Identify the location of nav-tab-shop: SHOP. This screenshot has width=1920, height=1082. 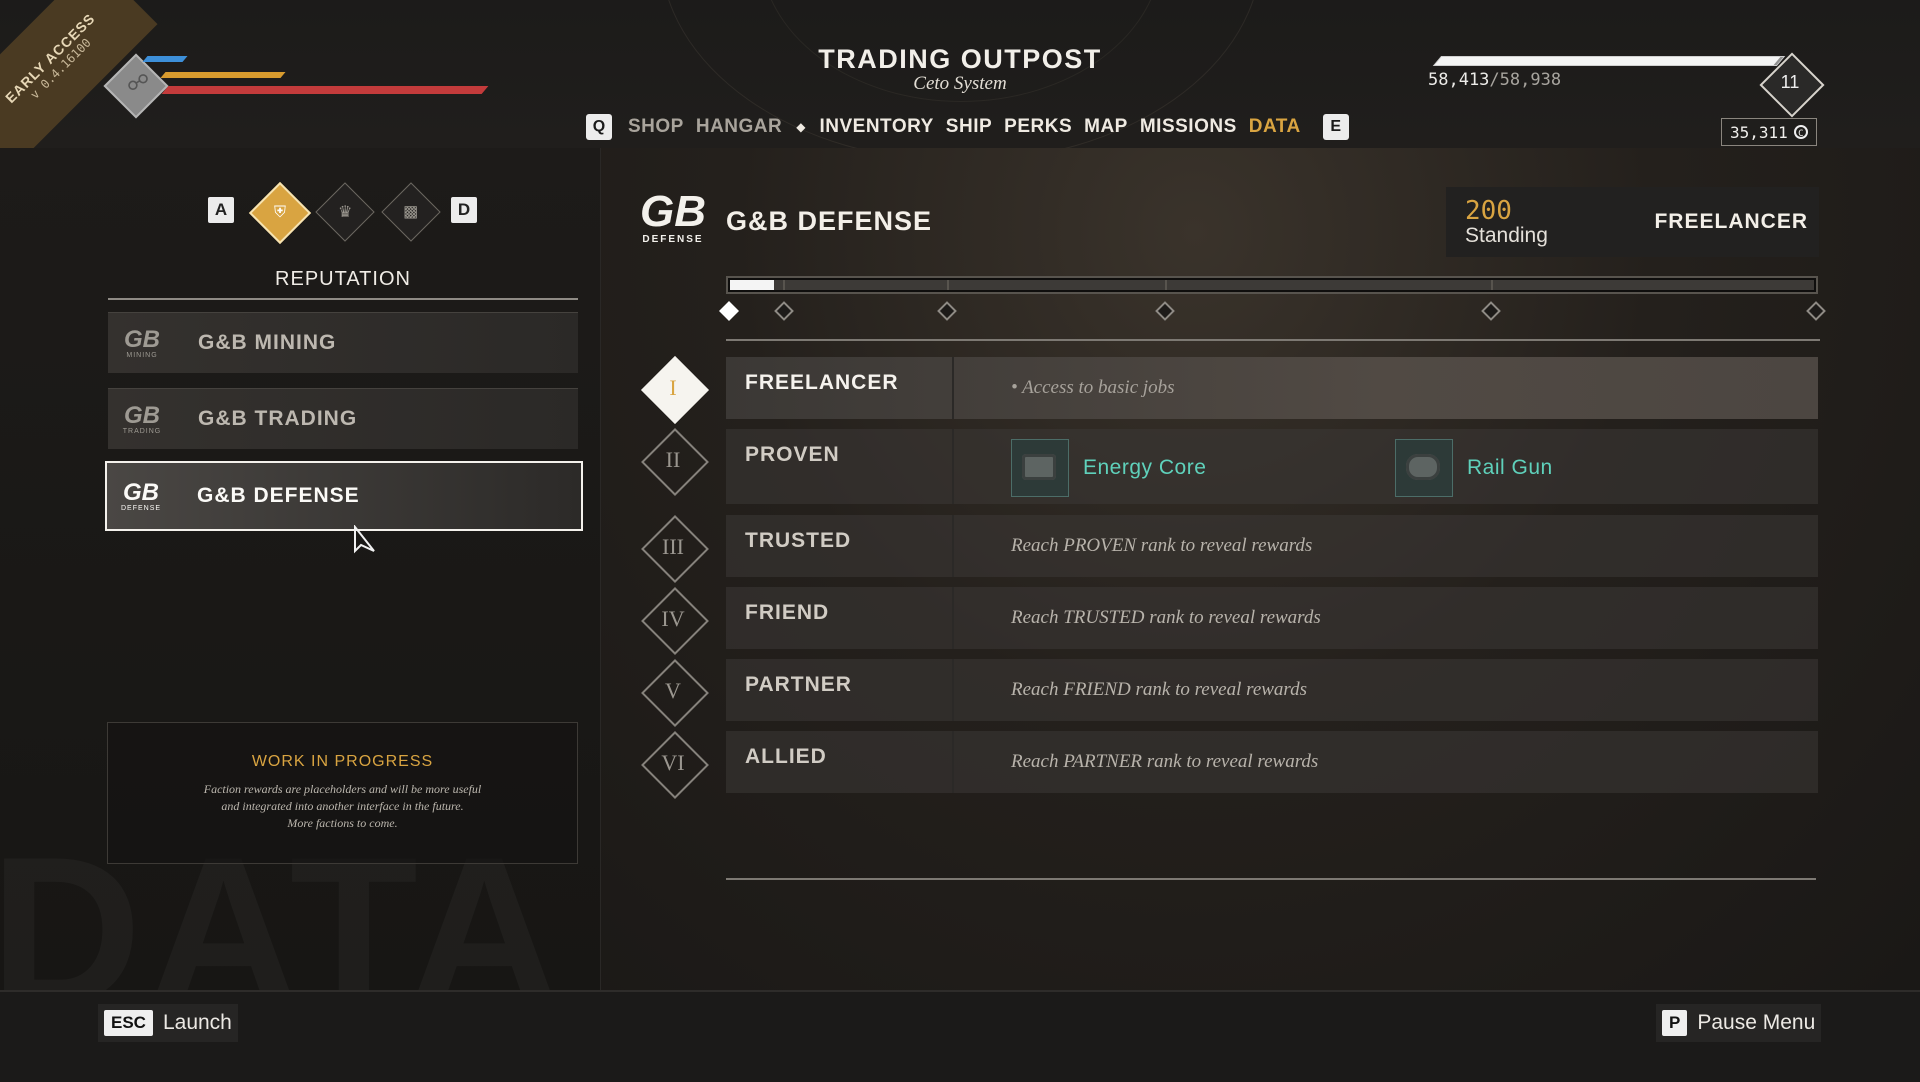
(656, 127).